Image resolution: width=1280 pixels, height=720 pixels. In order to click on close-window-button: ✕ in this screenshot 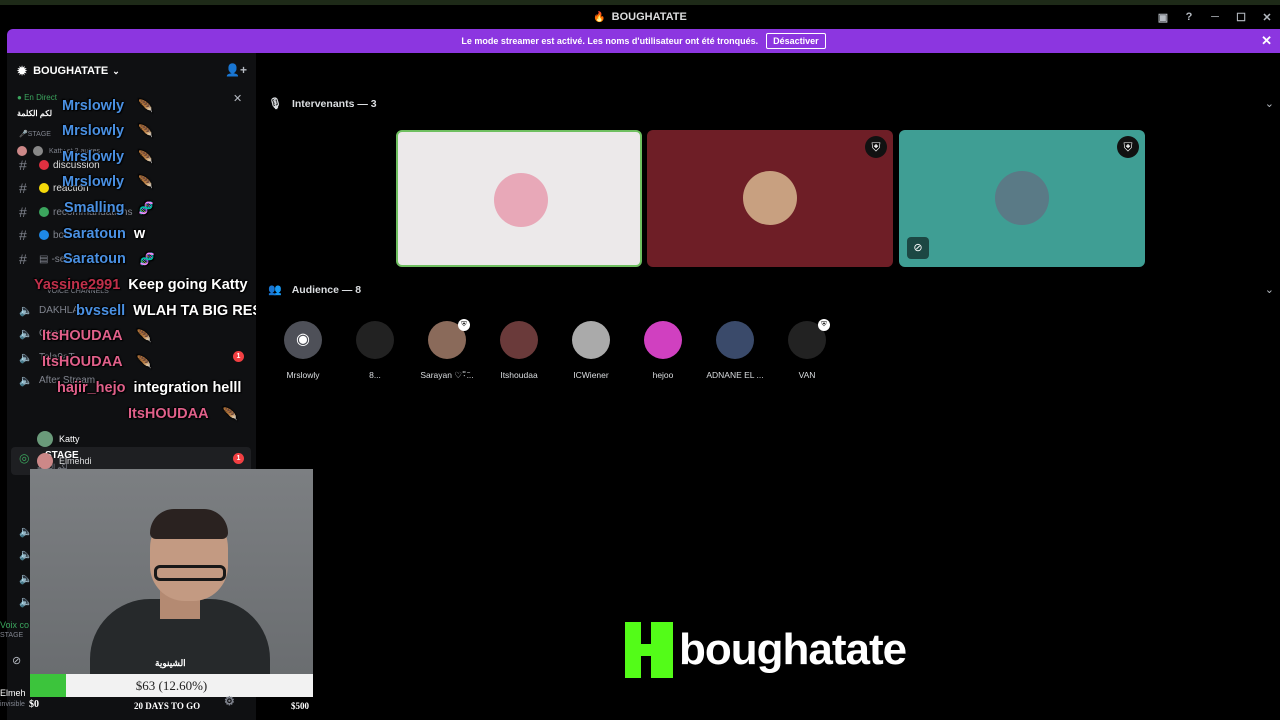, I will do `click(1267, 17)`.